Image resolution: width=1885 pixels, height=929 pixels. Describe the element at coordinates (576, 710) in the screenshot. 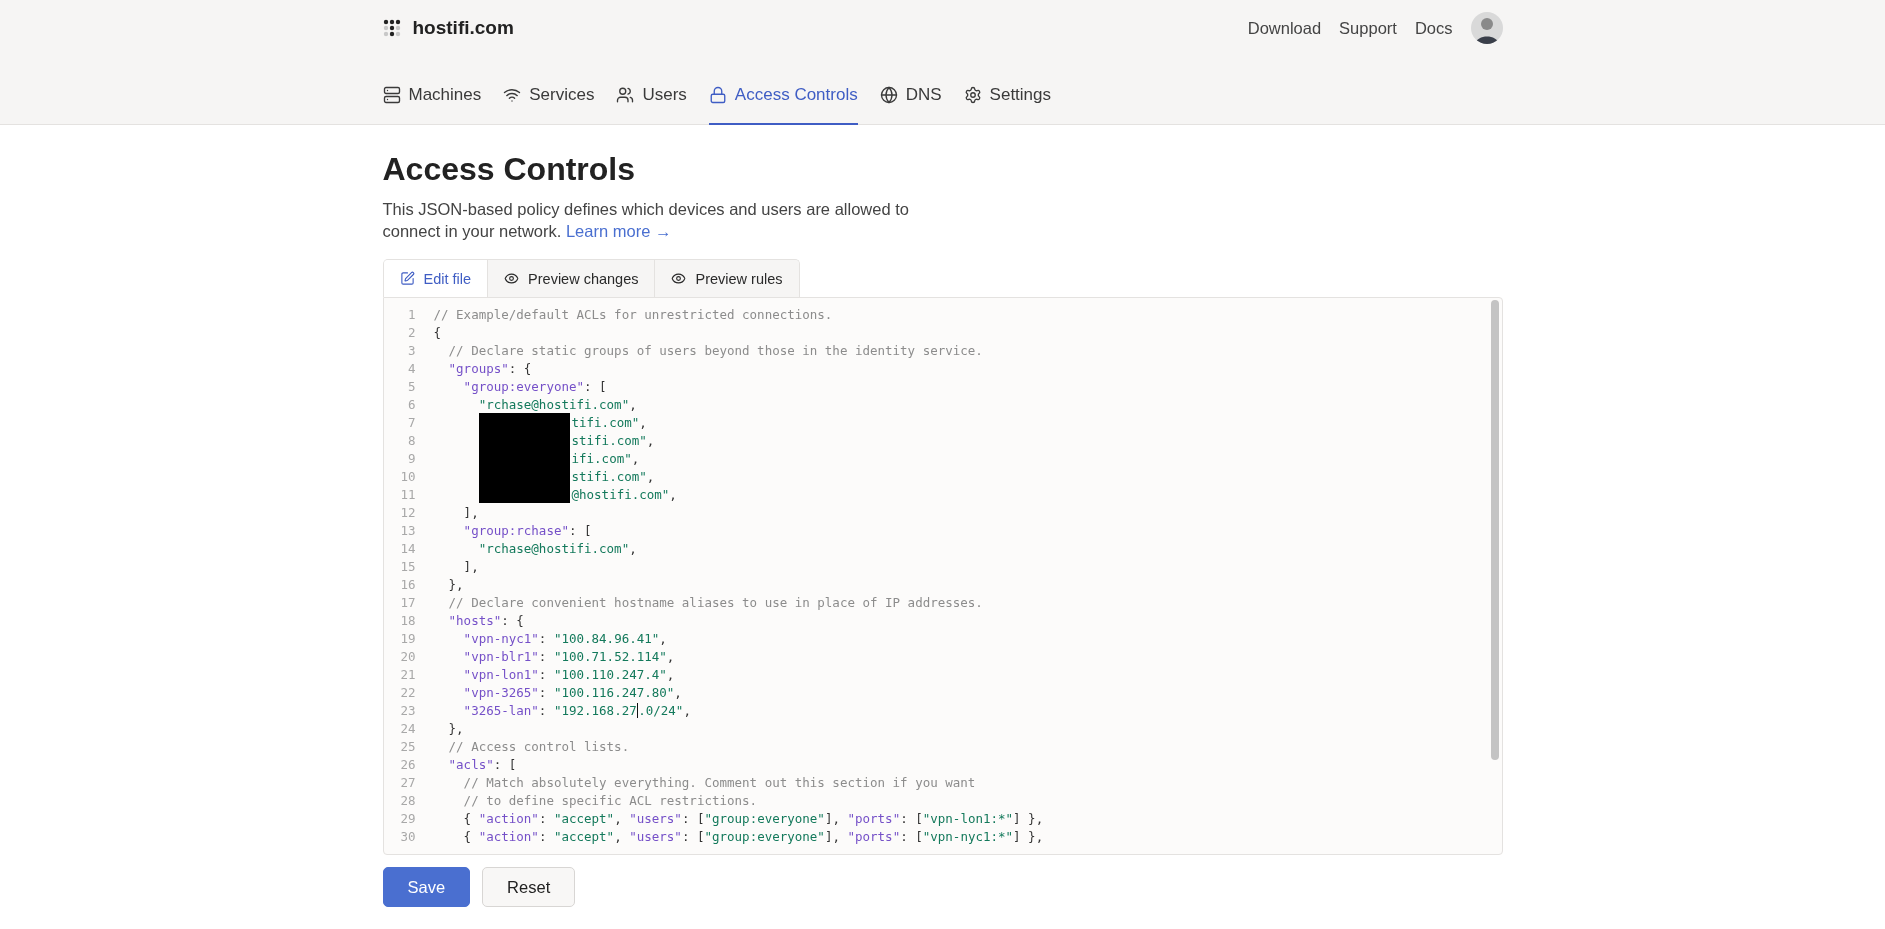

I see `code-line: "3265-lan": "192.168.27.0/24",` at that location.